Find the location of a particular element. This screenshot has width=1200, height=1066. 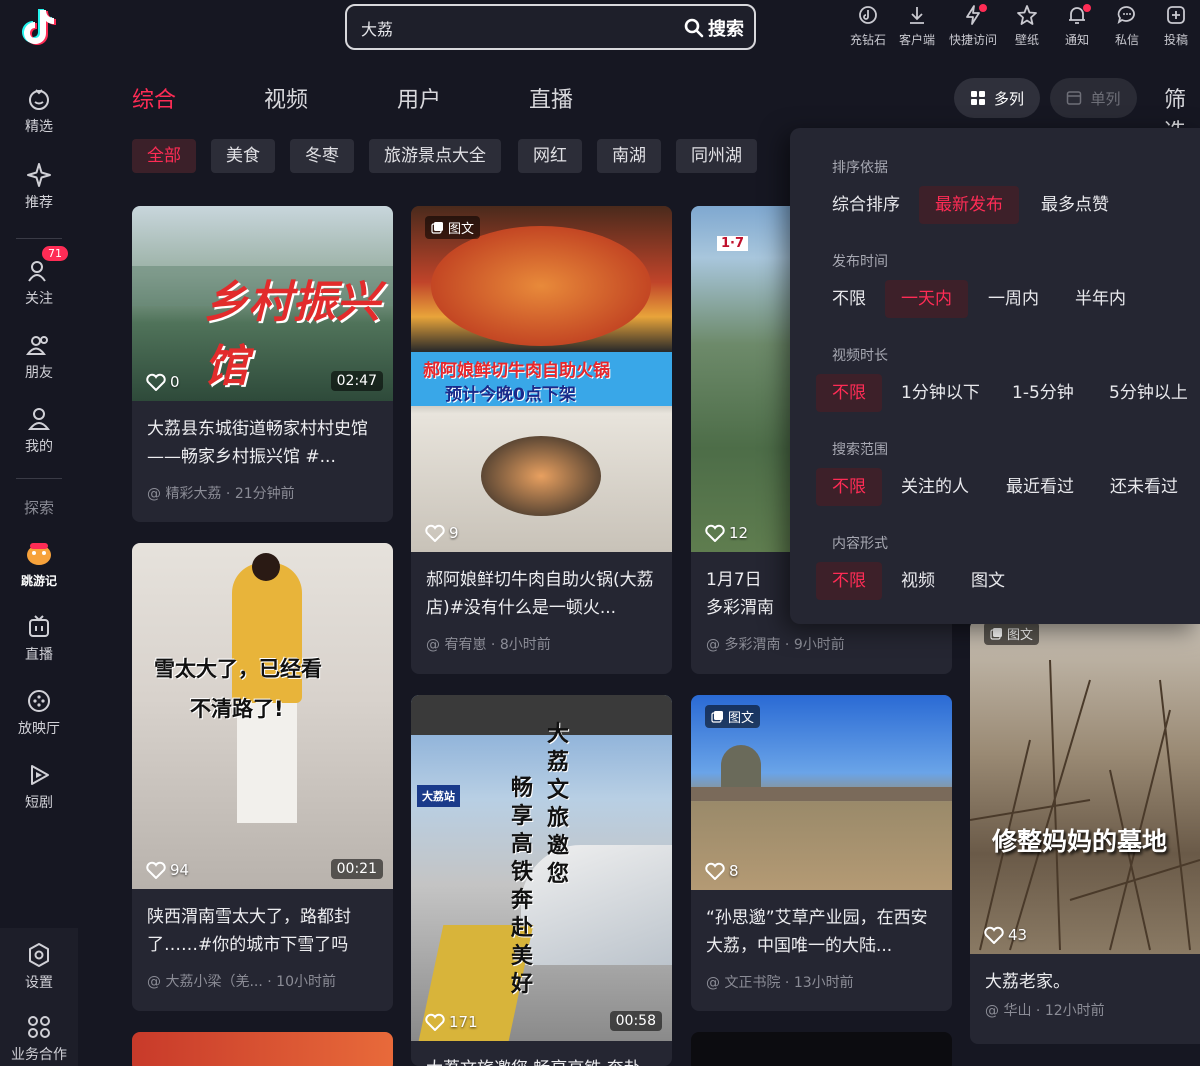

post-thumbnail: 郝阿娘鲜切牛肉自助火锅 预计今晚0点下架 图文 9 is located at coordinates (541, 379).